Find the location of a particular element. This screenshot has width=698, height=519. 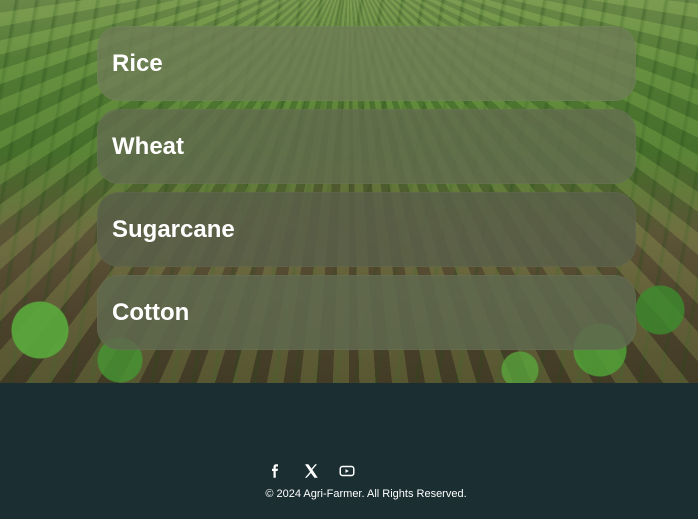

social-links is located at coordinates (311, 471).